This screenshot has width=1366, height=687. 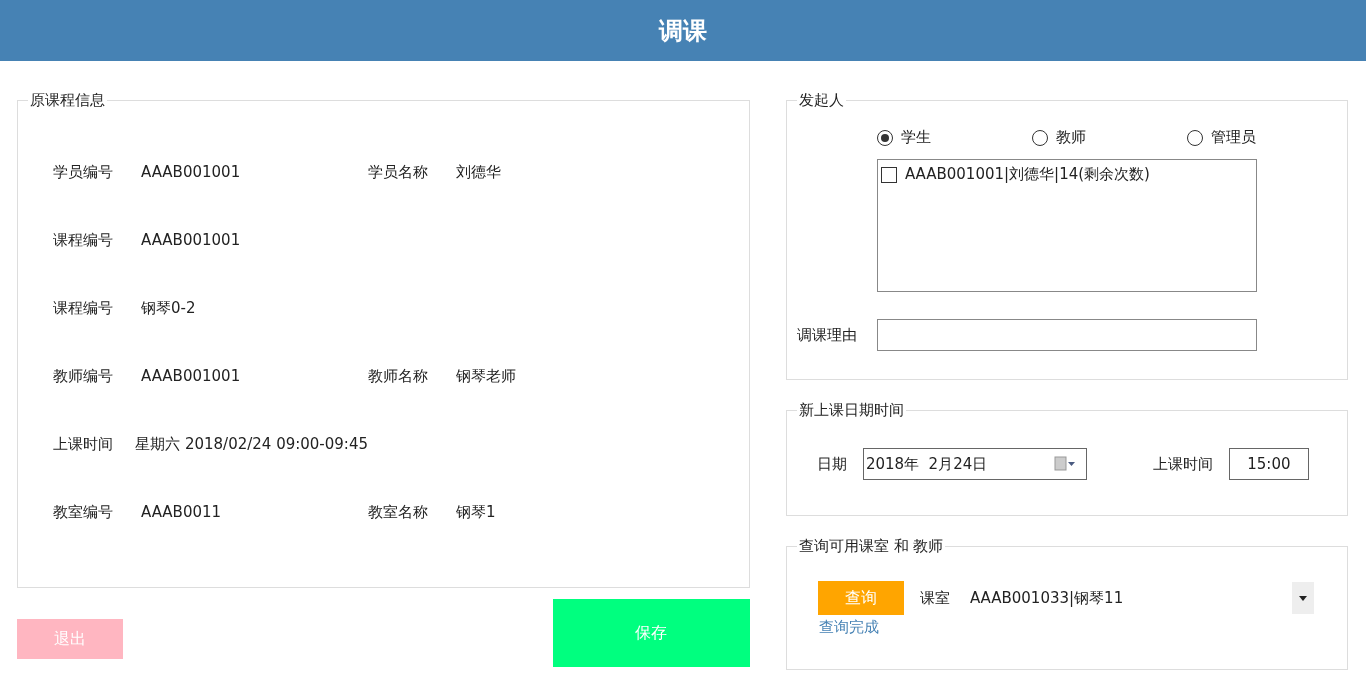 I want to click on room-select: AAAB001033|钢琴11, so click(x=1130, y=598).